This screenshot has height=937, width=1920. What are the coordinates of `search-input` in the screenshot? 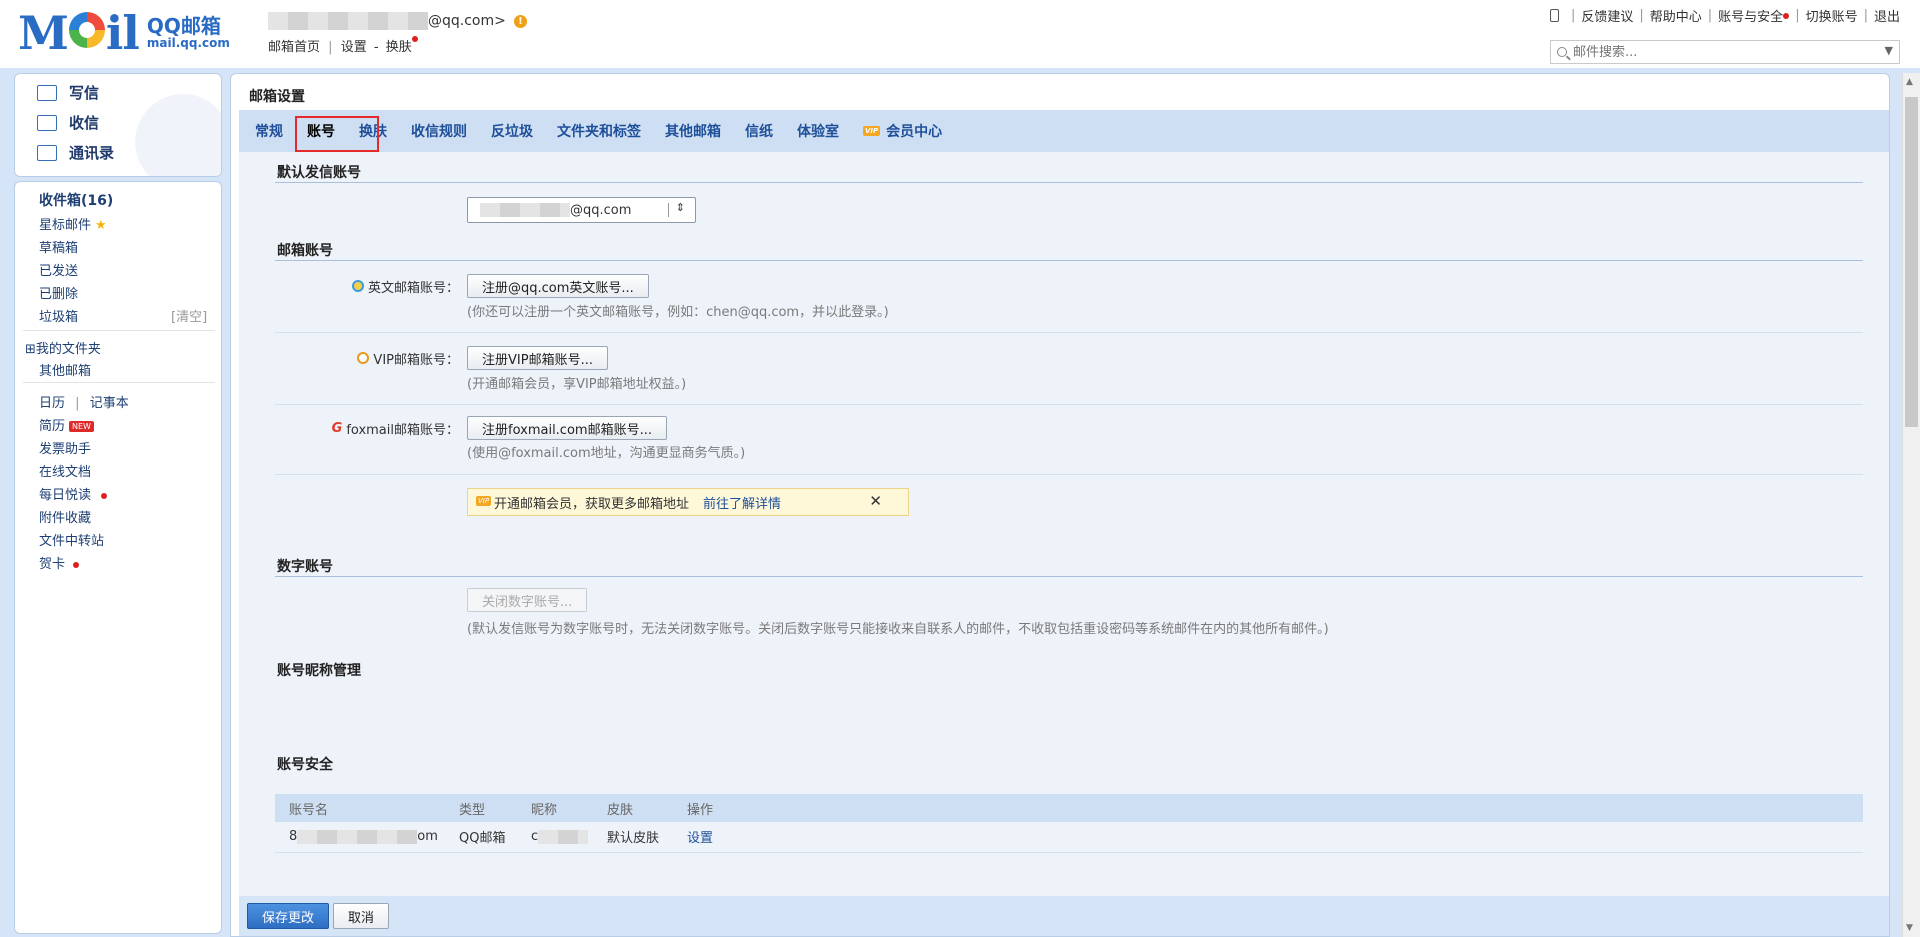 It's located at (1723, 52).